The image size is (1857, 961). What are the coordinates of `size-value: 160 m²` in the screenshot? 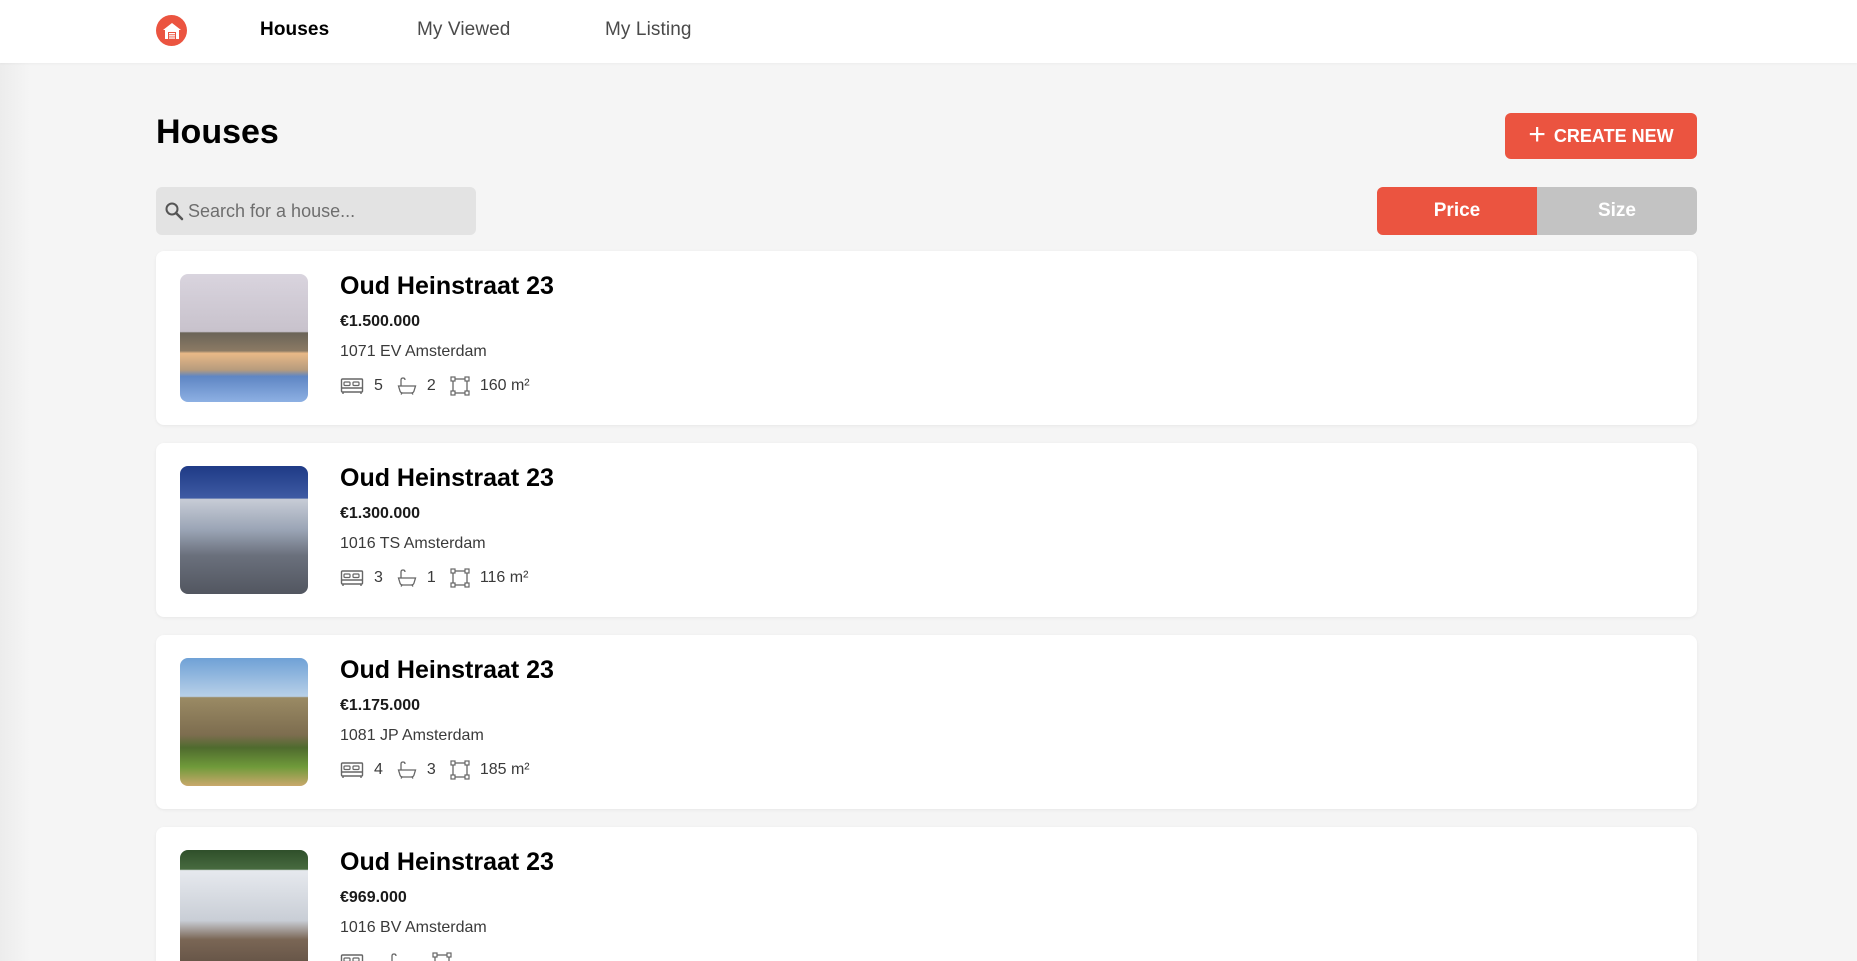 It's located at (504, 385).